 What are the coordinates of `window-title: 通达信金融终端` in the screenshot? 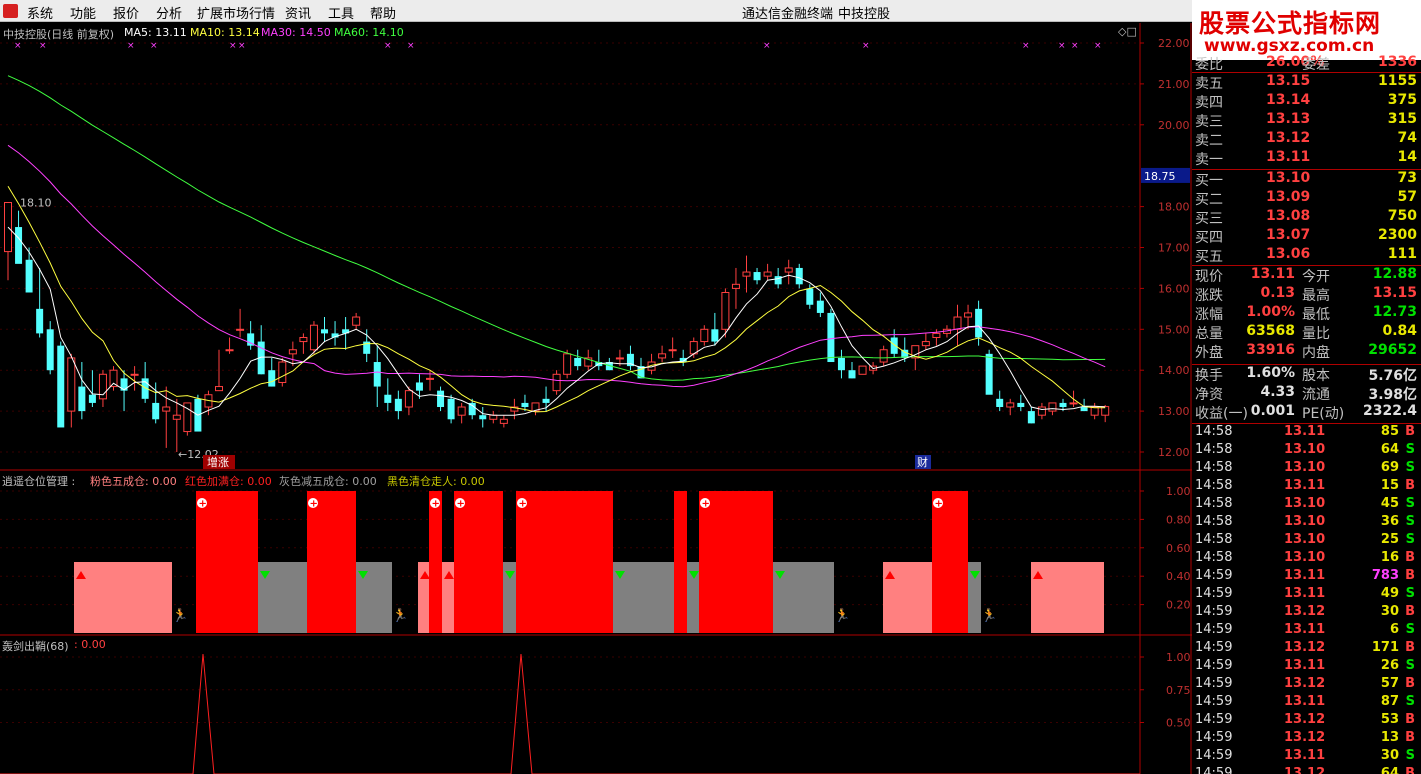 It's located at (788, 14).